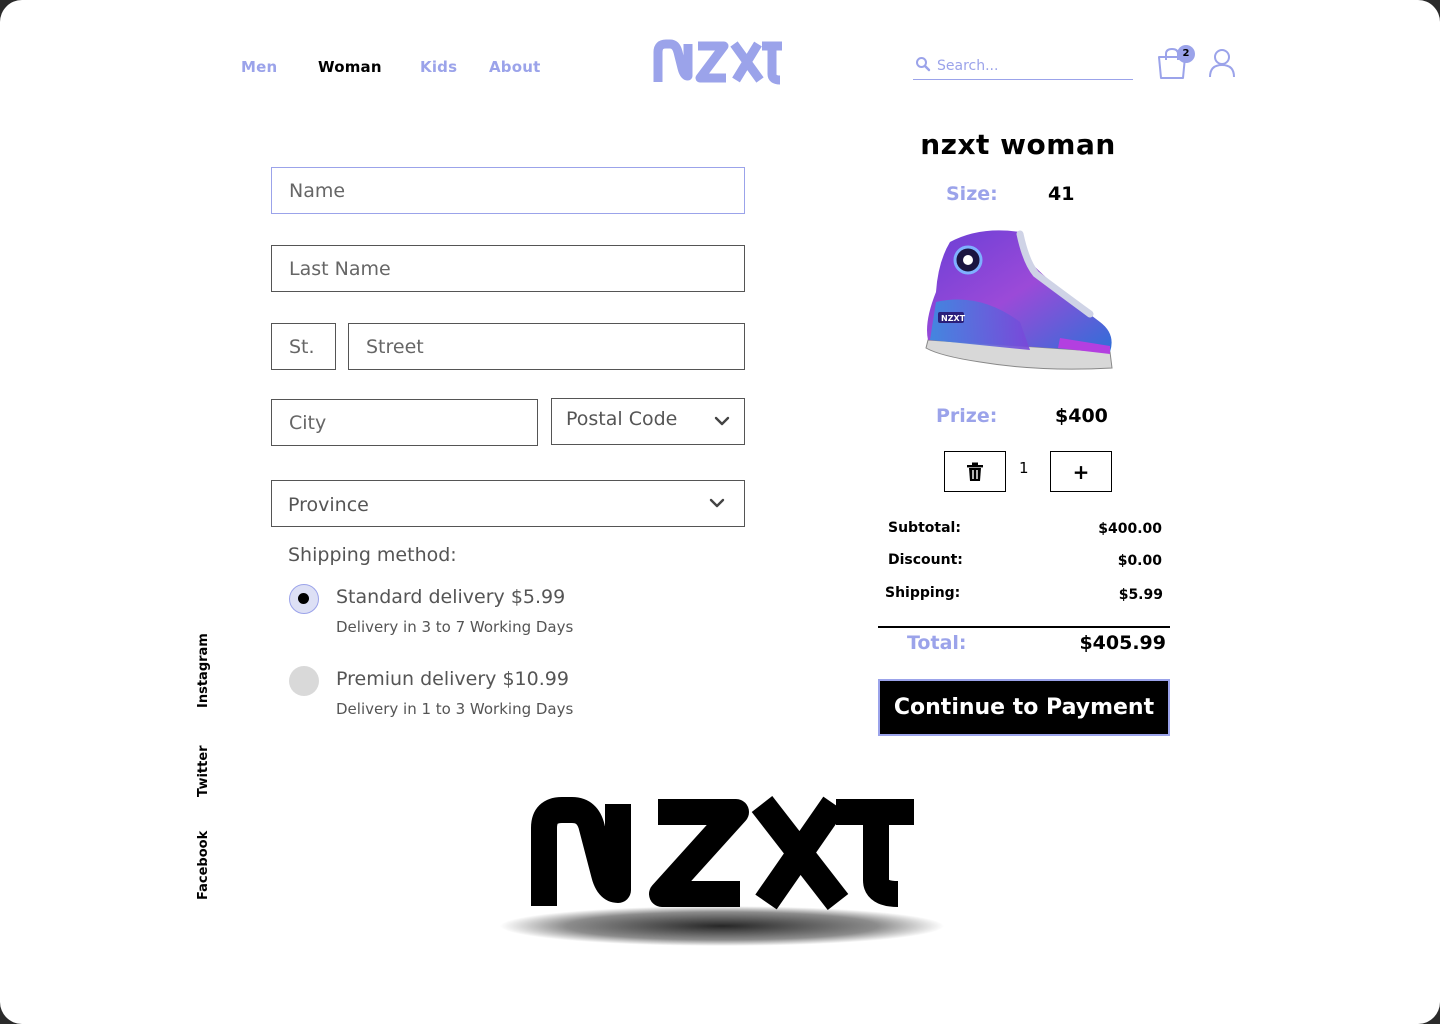  Describe the element at coordinates (722, 871) in the screenshot. I see `nzxt-footer-logo` at that location.